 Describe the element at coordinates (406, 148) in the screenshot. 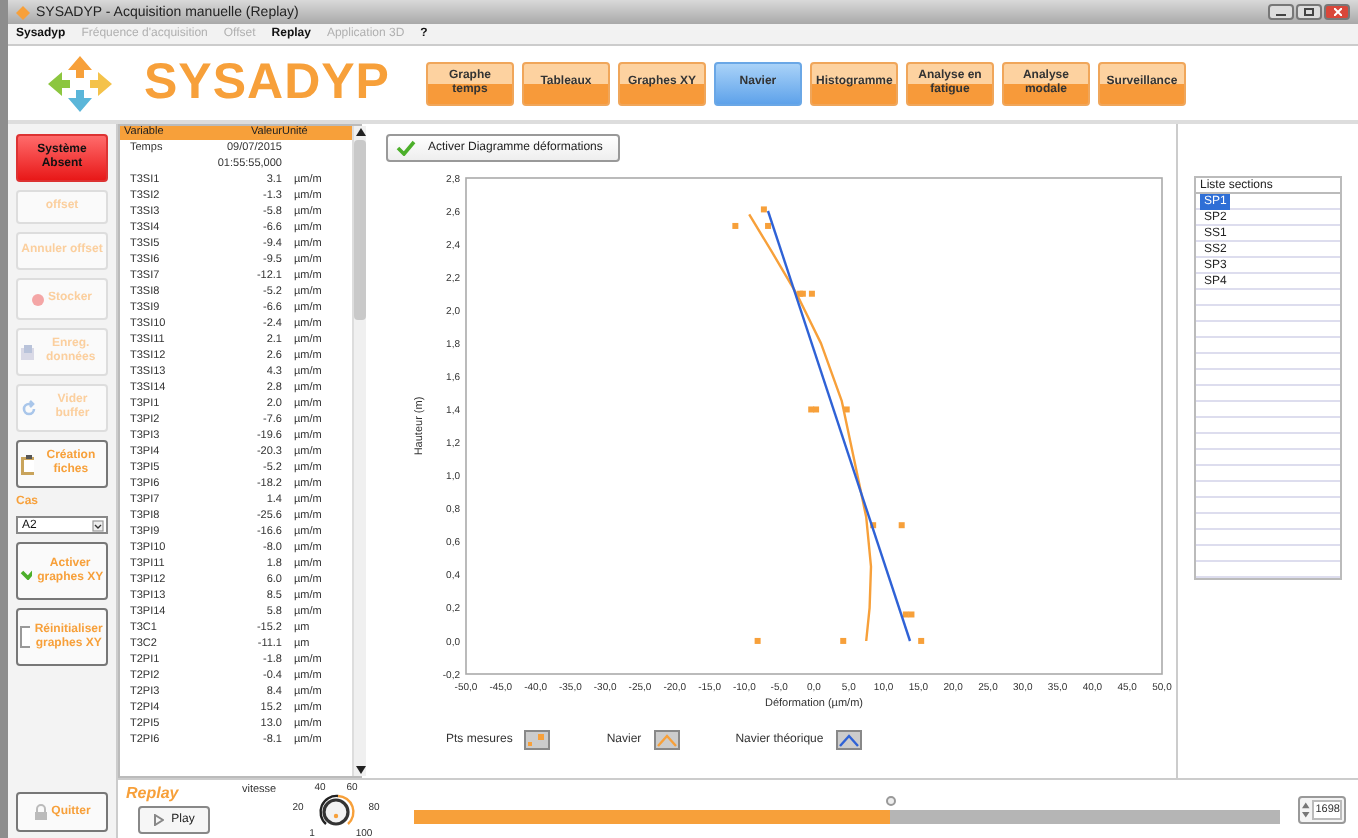

I see `check-icon` at that location.